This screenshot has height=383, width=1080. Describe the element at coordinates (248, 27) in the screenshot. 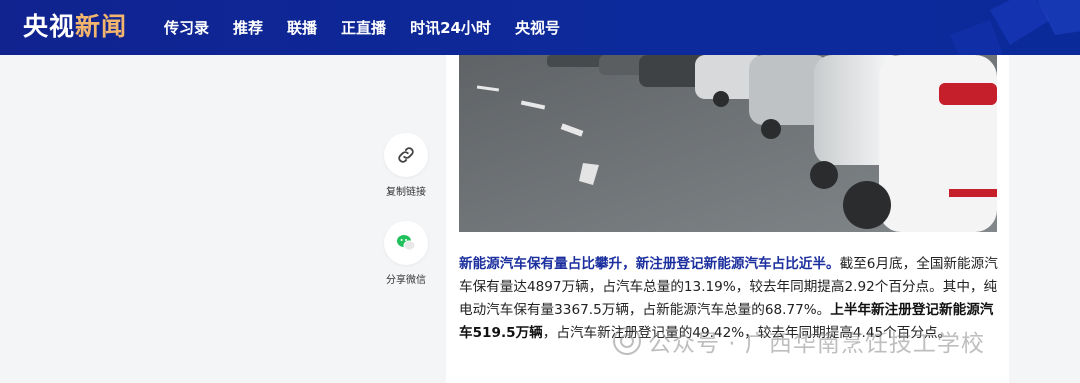

I see `nav-item-recommend: 推荐` at that location.